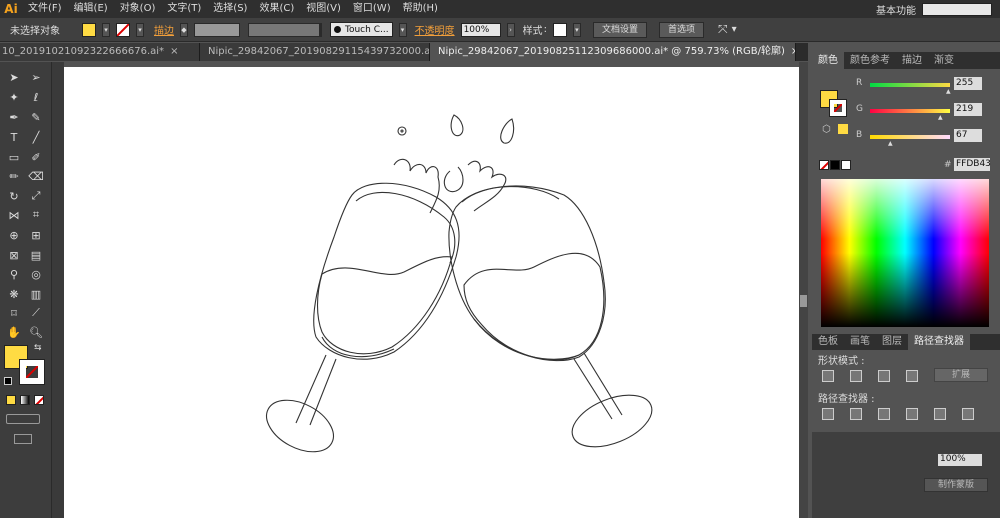 The image size is (1000, 518). What do you see at coordinates (828, 414) in the screenshot?
I see `divide-icon` at bounding box center [828, 414].